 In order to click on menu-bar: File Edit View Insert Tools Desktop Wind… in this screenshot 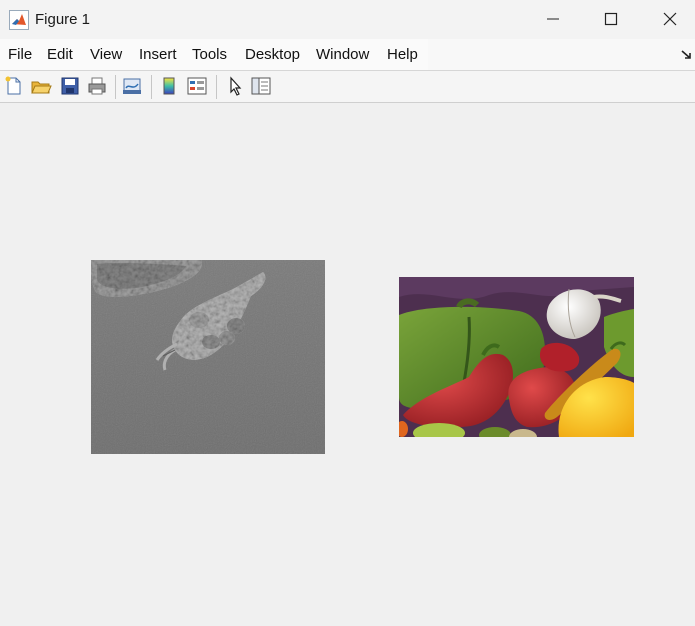, I will do `click(347, 55)`.